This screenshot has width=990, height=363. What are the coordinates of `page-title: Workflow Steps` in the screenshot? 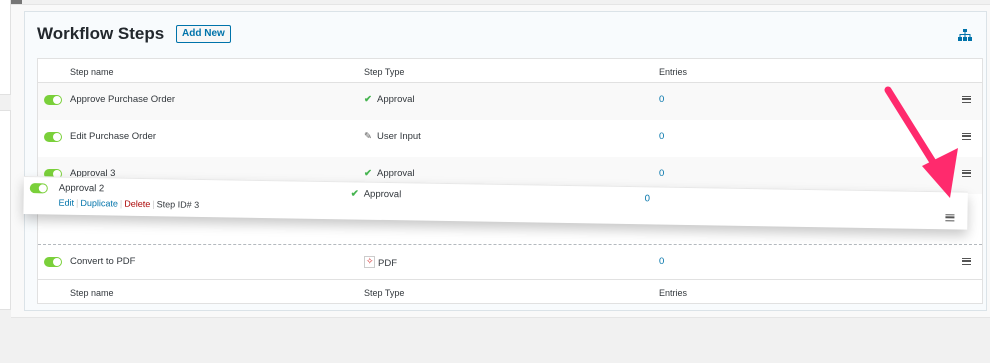 It's located at (101, 33).